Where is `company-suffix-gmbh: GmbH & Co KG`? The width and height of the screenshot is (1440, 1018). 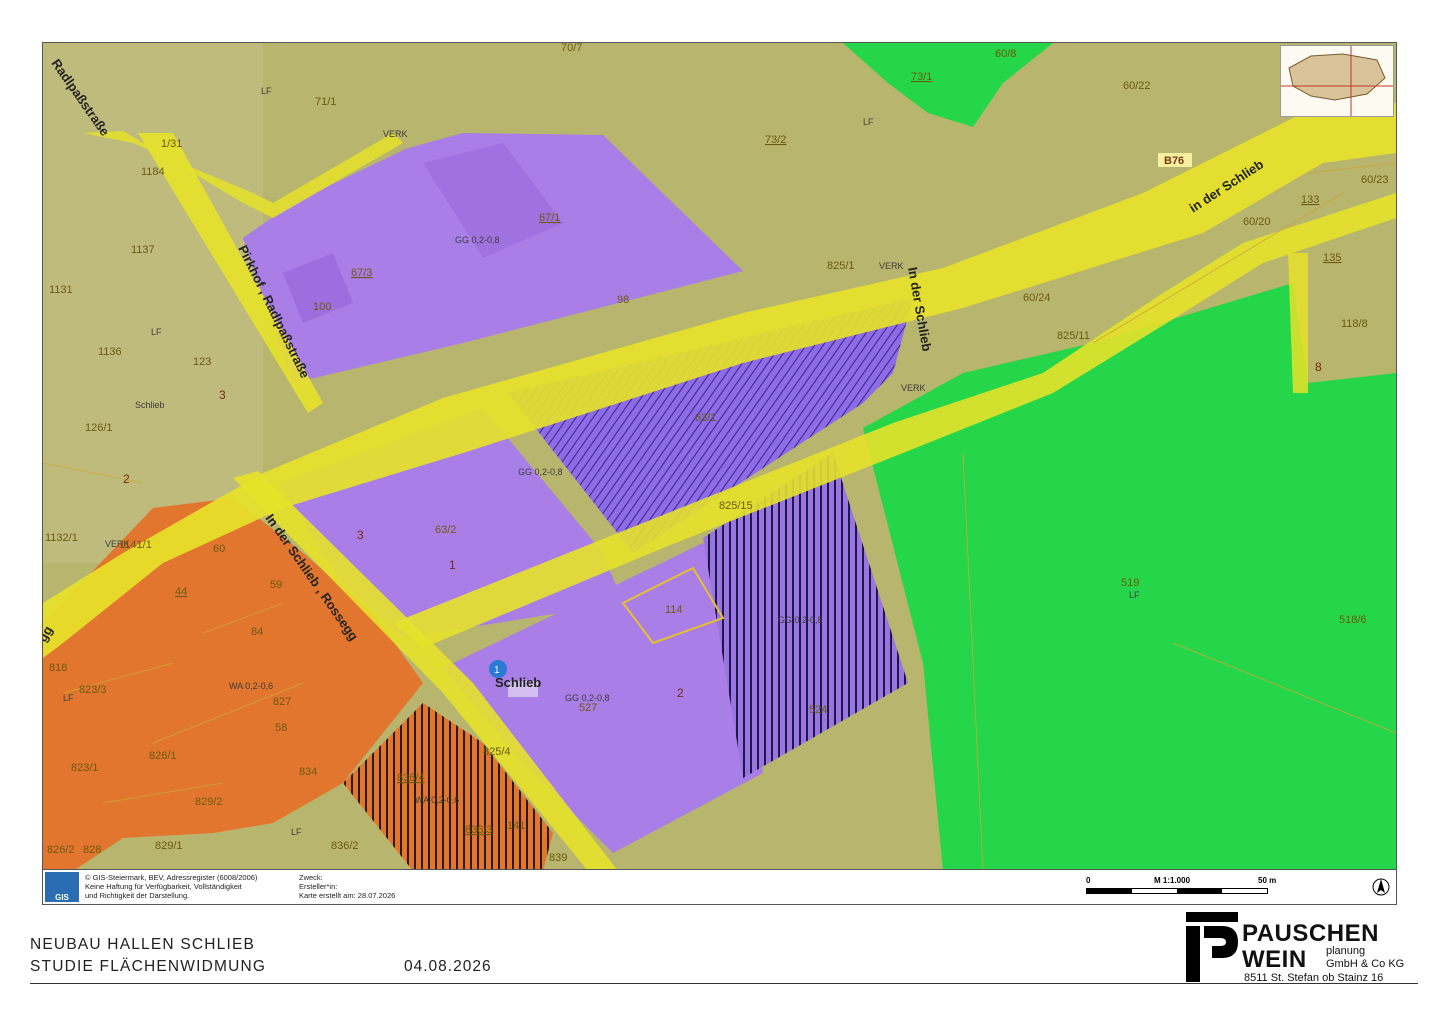 company-suffix-gmbh: GmbH & Co KG is located at coordinates (1365, 964).